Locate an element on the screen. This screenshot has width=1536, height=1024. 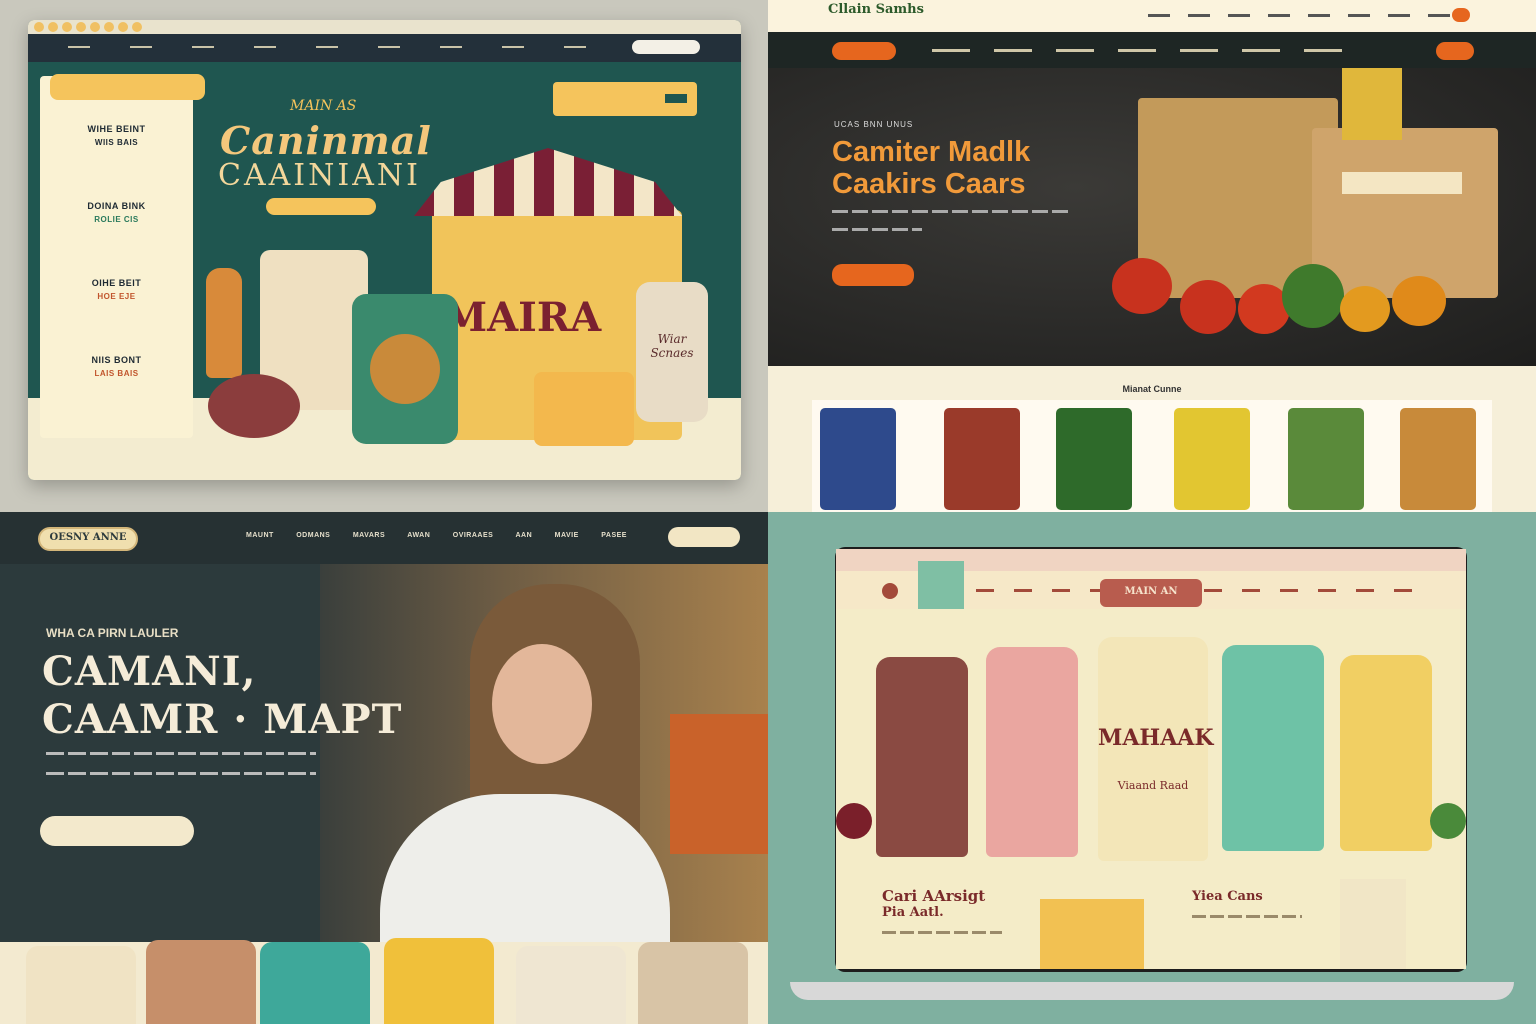
nav-item: AWAN is located at coordinates (418, 535).